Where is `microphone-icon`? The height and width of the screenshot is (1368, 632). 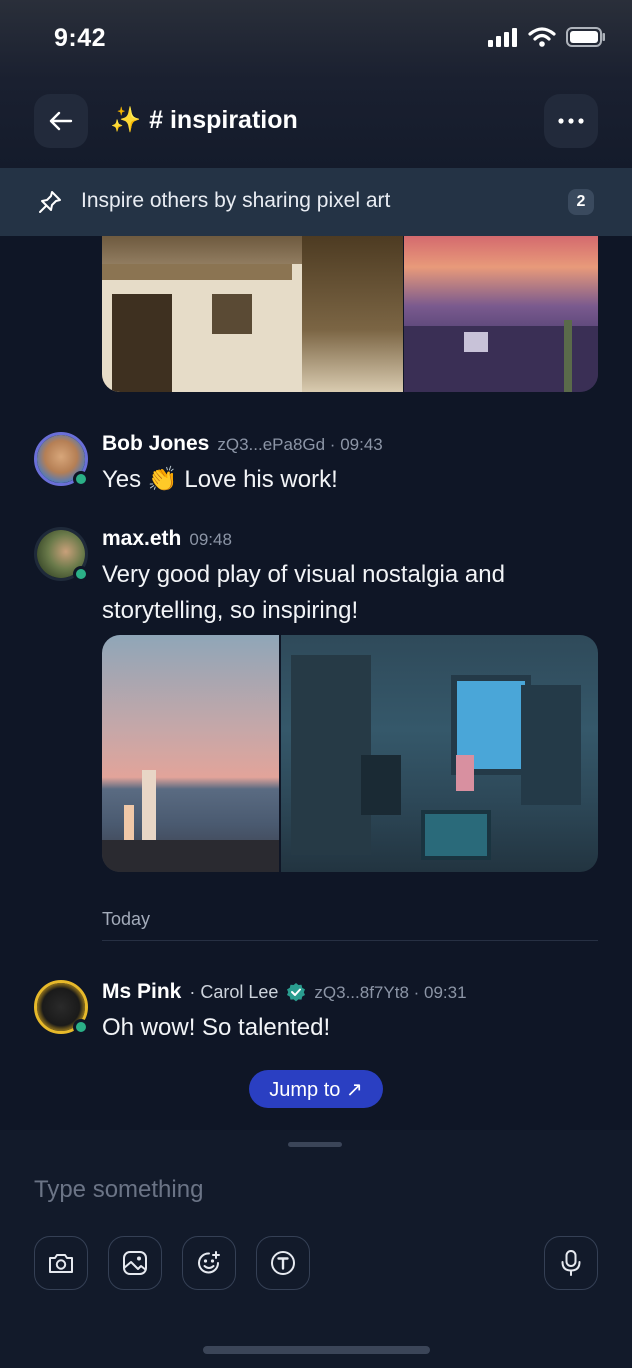
microphone-icon is located at coordinates (571, 1263).